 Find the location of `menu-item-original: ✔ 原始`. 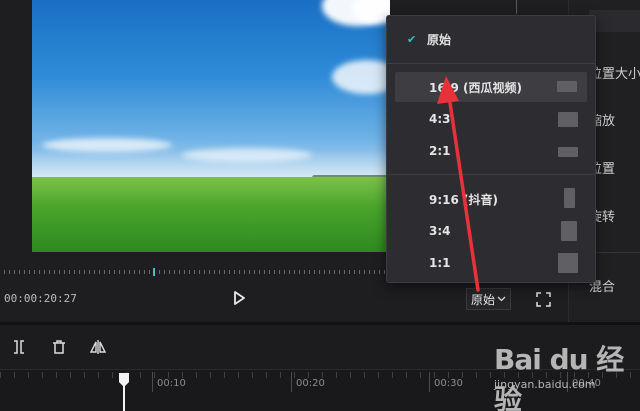

menu-item-original: ✔ 原始 is located at coordinates (491, 39).